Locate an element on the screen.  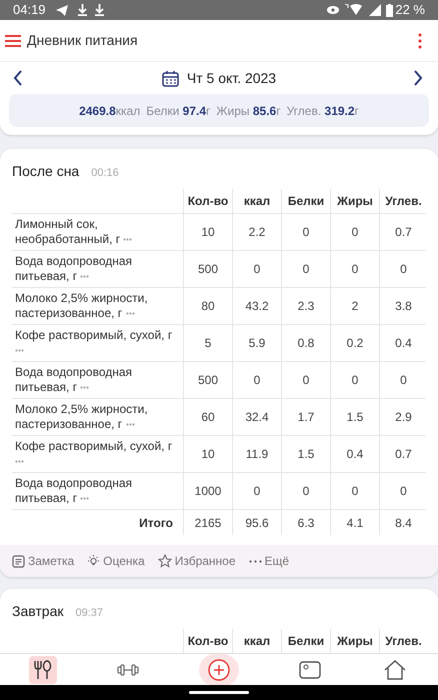
total-cell: 95.6 is located at coordinates (256, 522).